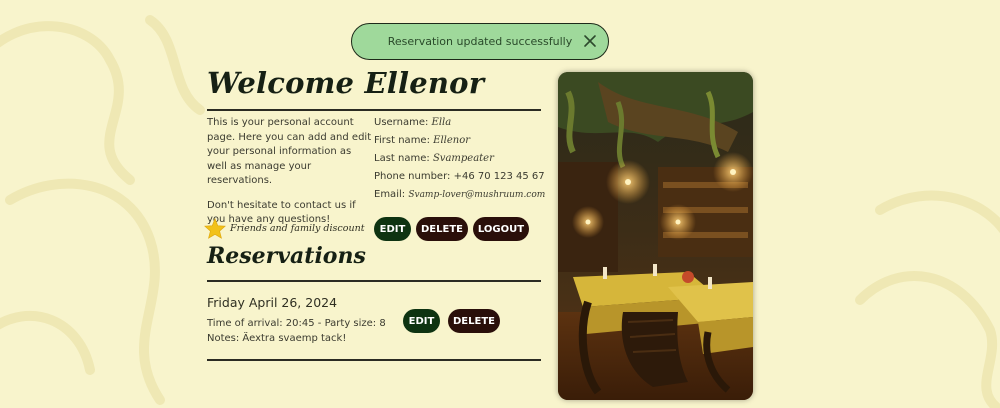 The image size is (1000, 408). Describe the element at coordinates (374, 360) in the screenshot. I see `reservation-bottom-divider` at that location.